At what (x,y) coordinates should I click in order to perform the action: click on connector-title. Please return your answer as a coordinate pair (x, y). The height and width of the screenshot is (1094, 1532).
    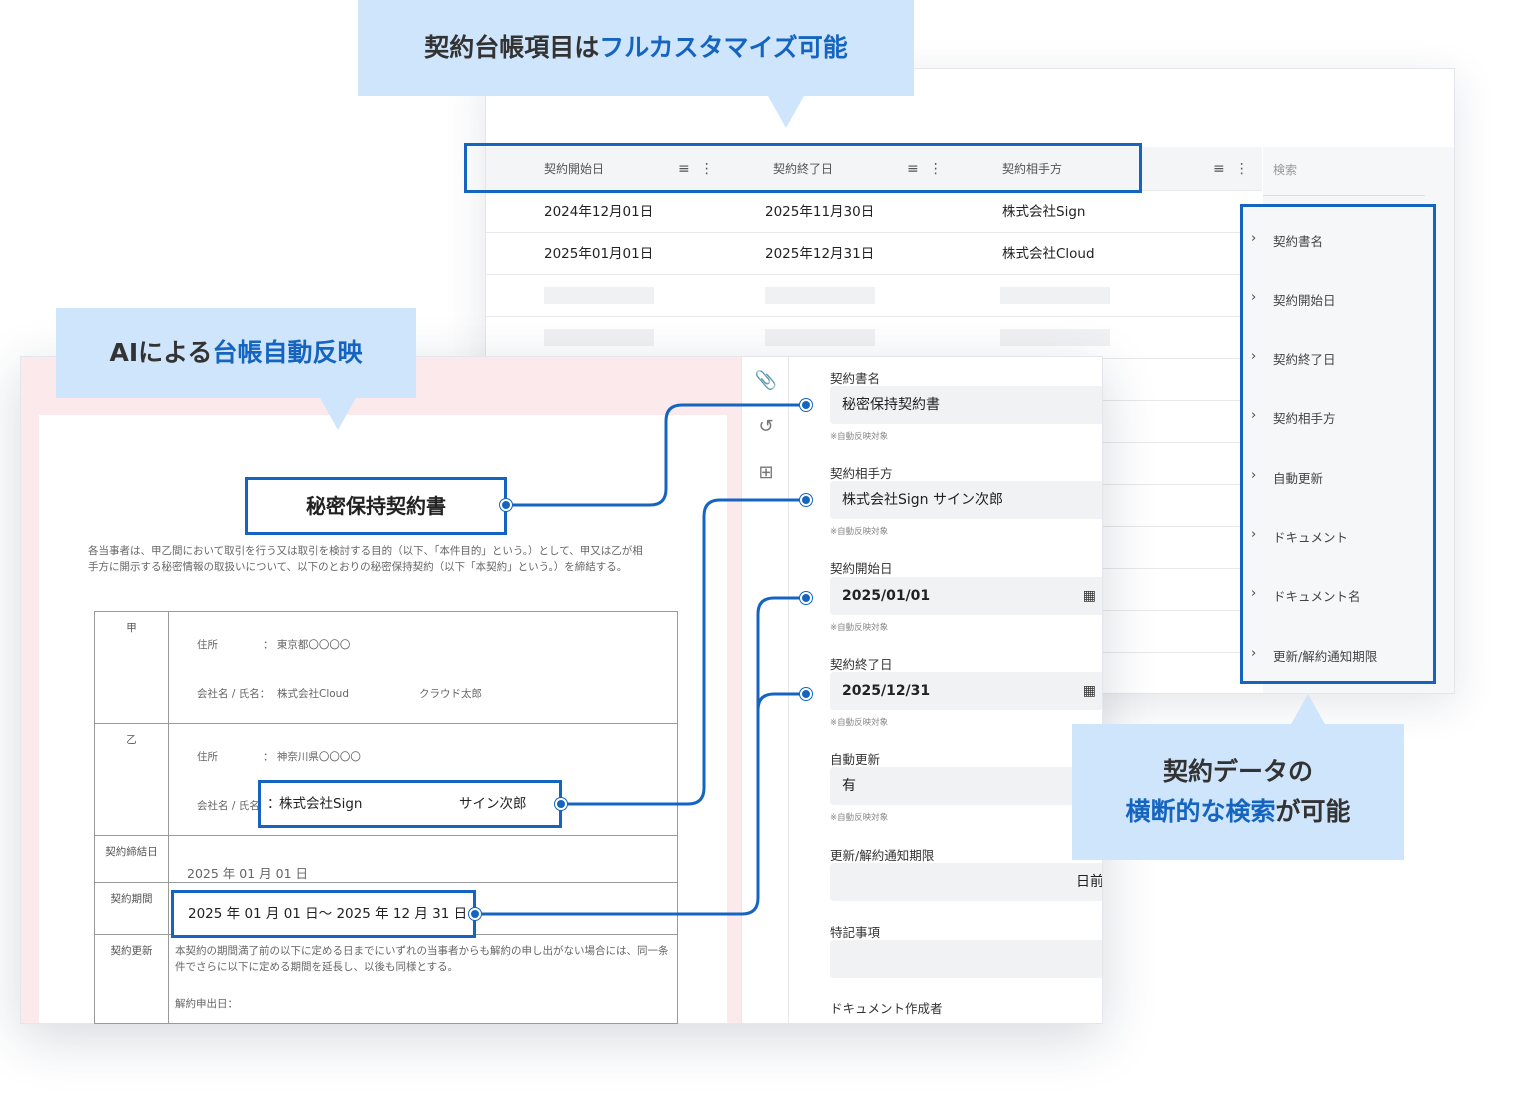
    Looking at the image, I should click on (656, 455).